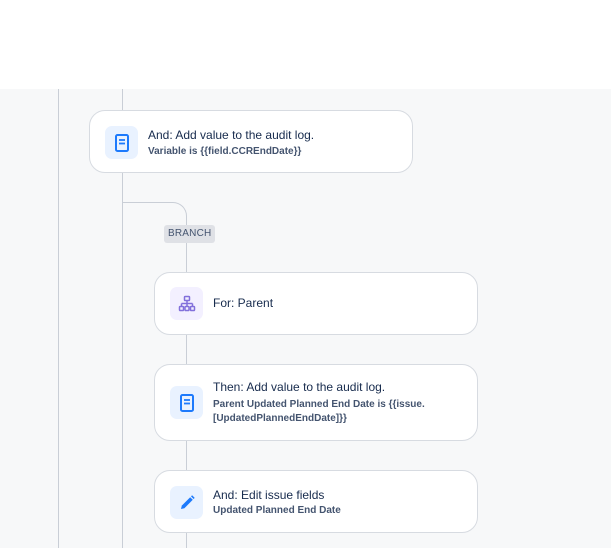 The image size is (611, 548). What do you see at coordinates (269, 495) in the screenshot?
I see `edit-issue-fields-step-title: And: Edit issue fields` at bounding box center [269, 495].